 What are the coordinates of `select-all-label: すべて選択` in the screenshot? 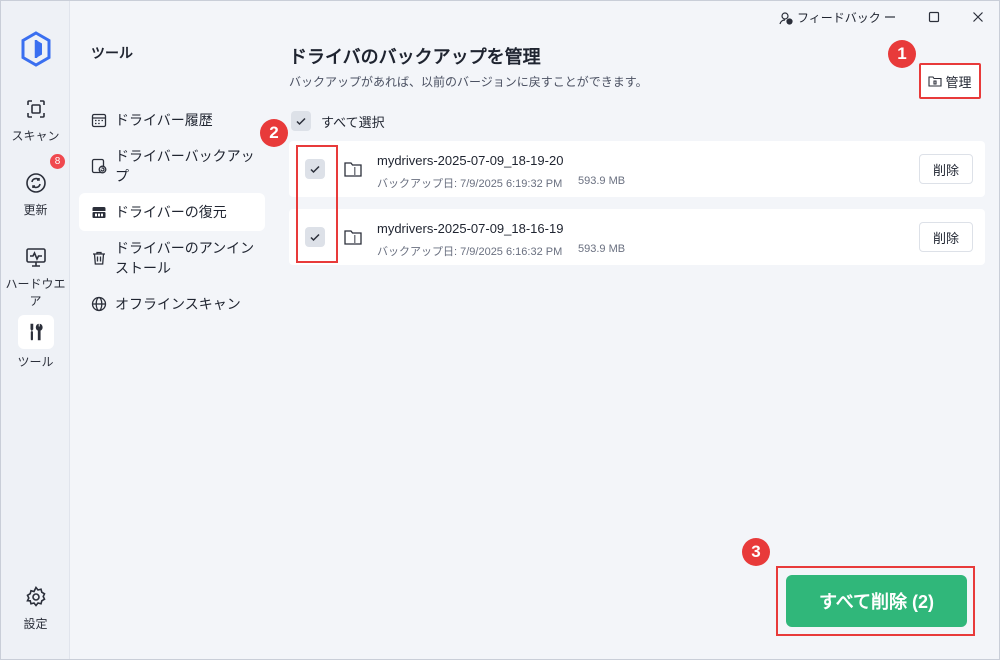 It's located at (353, 122).